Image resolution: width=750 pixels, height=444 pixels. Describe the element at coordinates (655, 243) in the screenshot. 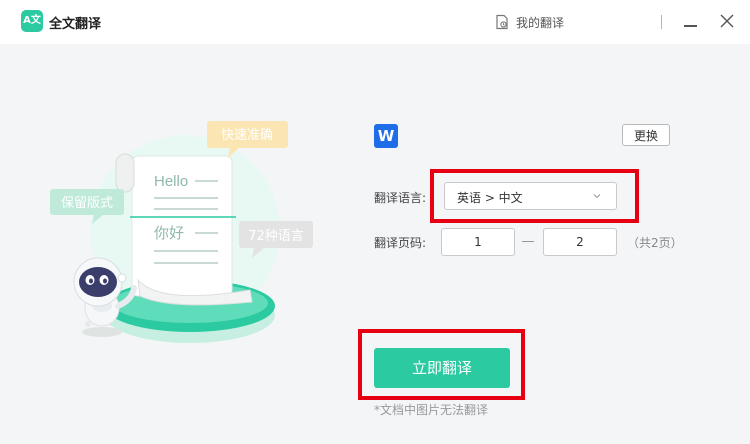

I see `total-pages-text: （共2页）` at that location.